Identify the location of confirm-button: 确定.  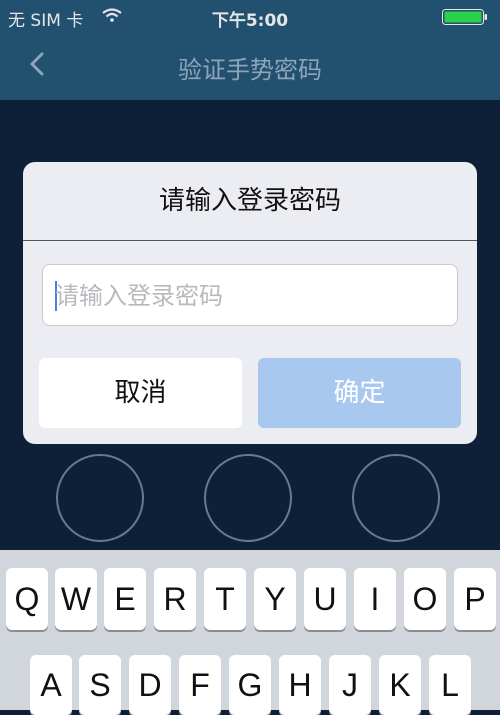
(359, 393).